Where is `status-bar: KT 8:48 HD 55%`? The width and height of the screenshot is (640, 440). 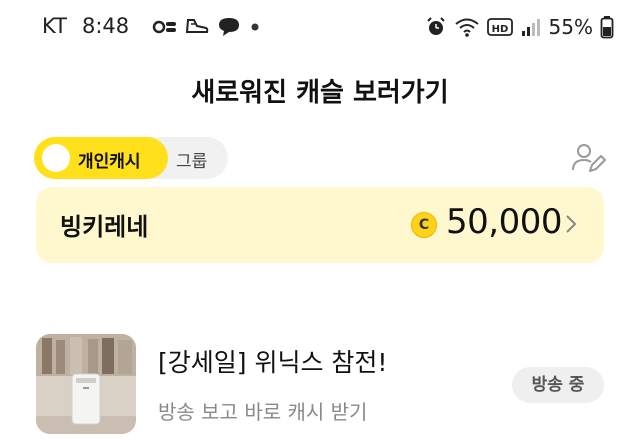 status-bar: KT 8:48 HD 55% is located at coordinates (320, 27).